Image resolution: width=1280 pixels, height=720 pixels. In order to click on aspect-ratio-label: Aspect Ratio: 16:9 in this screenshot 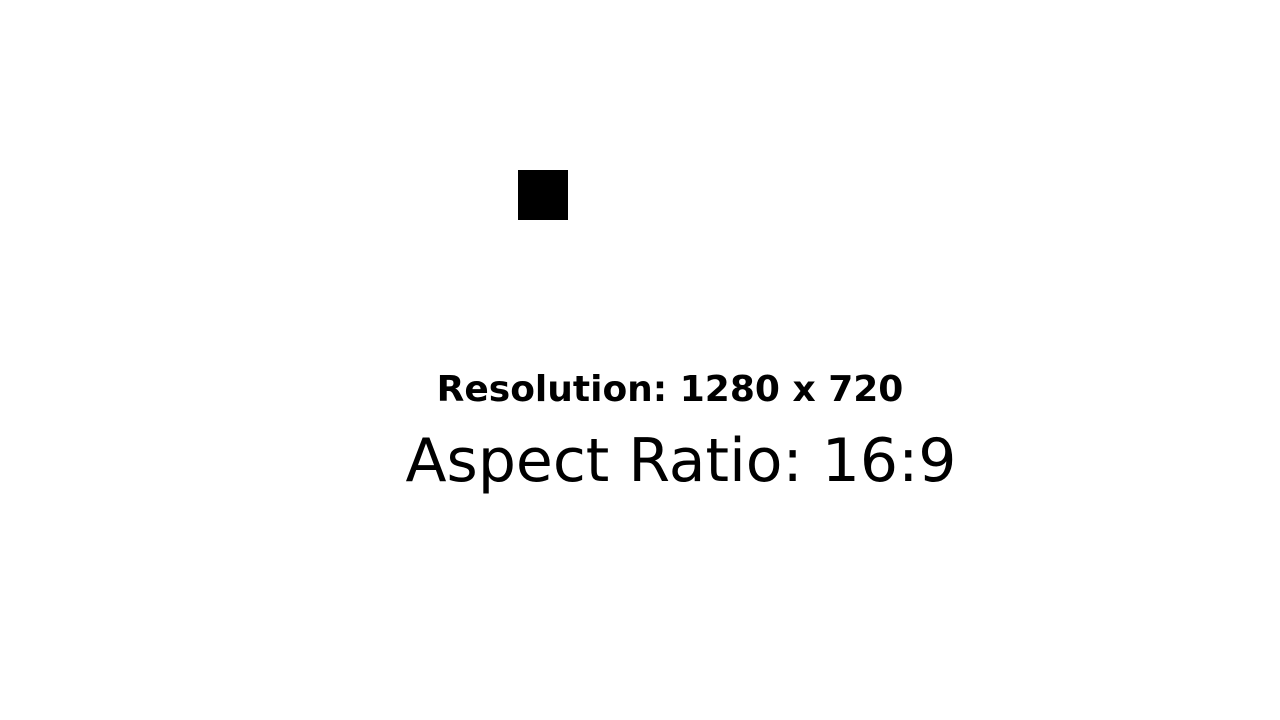, I will do `click(681, 461)`.